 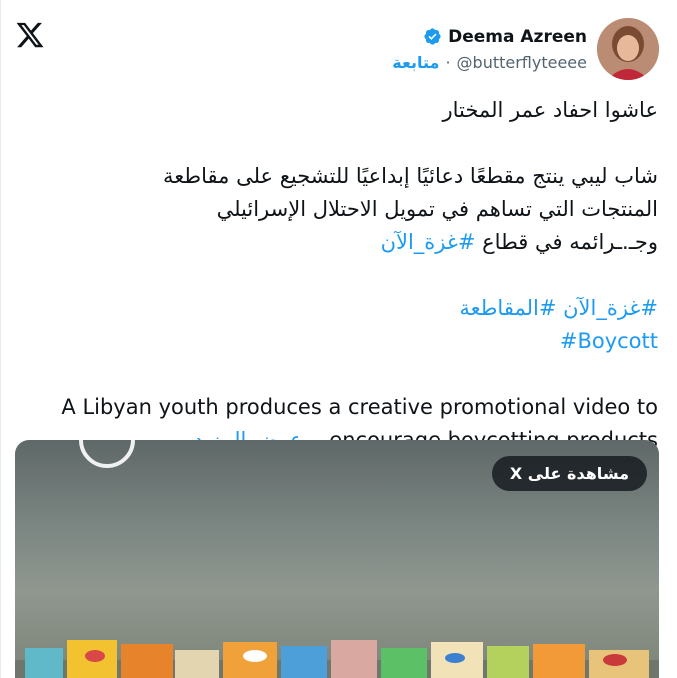 What do you see at coordinates (338, 341) in the screenshot?
I see `hashtag-link-boycott: #Boycott` at bounding box center [338, 341].